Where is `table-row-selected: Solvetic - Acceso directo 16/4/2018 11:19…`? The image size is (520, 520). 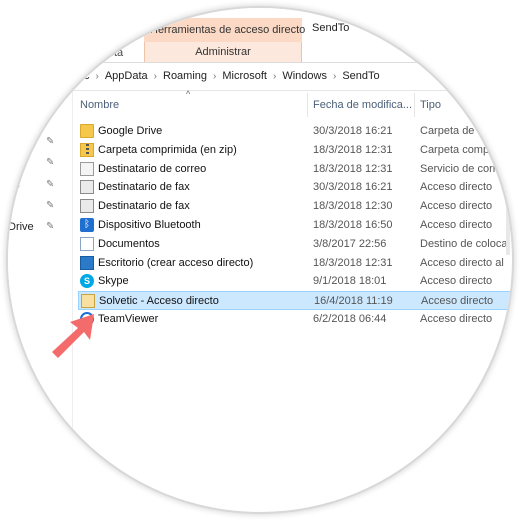
table-row-selected: Solvetic - Acceso directo 16/4/2018 11:19… is located at coordinates (295, 301).